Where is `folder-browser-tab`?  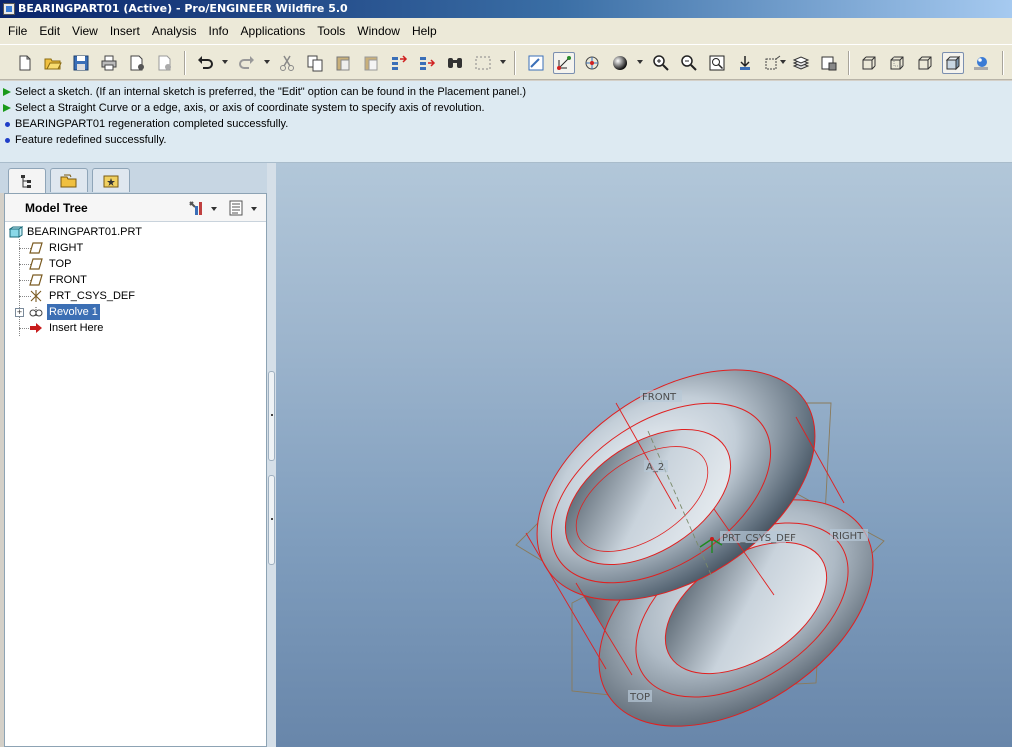 folder-browser-tab is located at coordinates (69, 180).